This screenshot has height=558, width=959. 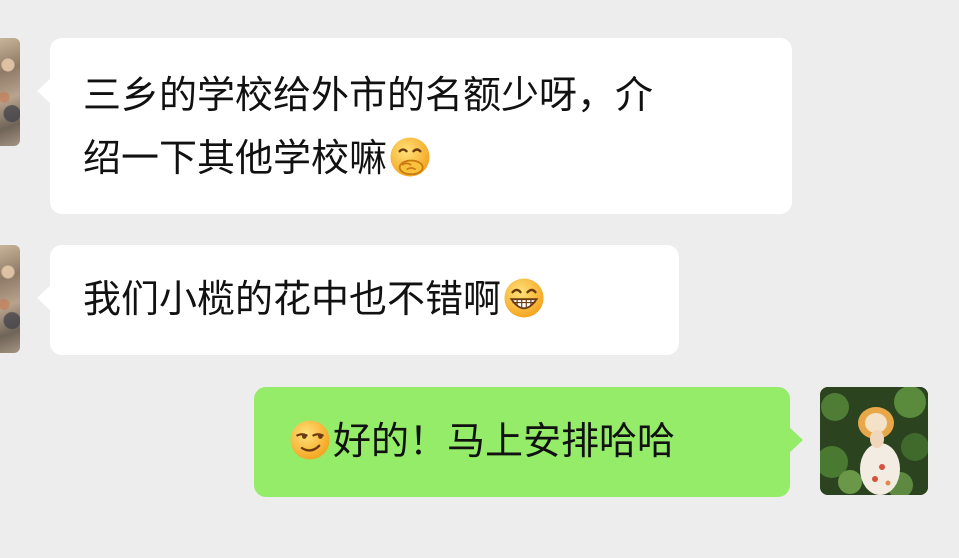 I want to click on avatar-photo-icon, so click(x=874, y=441).